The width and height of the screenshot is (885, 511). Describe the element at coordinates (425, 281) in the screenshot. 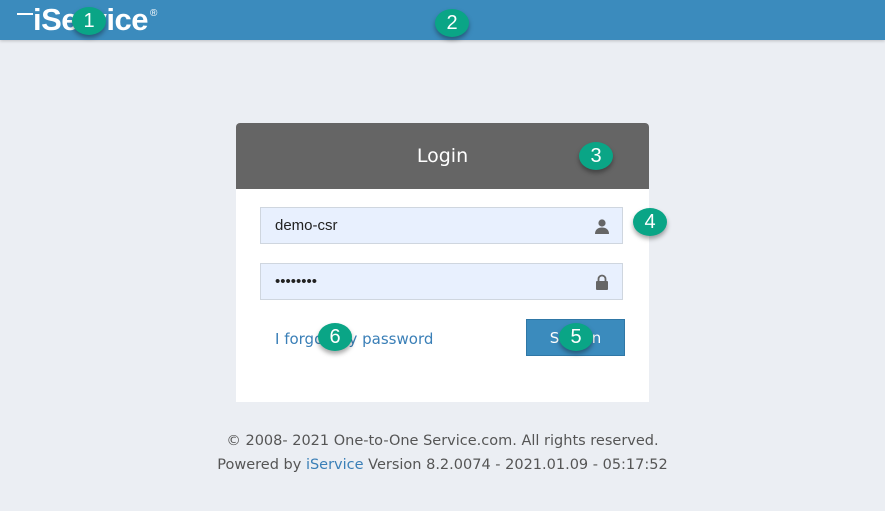

I see `password-input` at that location.